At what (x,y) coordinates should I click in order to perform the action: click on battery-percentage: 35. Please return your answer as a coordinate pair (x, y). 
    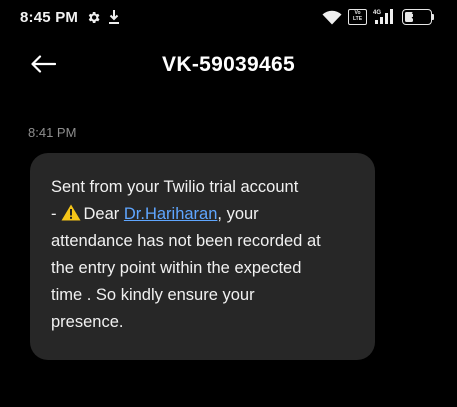
    Looking at the image, I should click on (417, 16).